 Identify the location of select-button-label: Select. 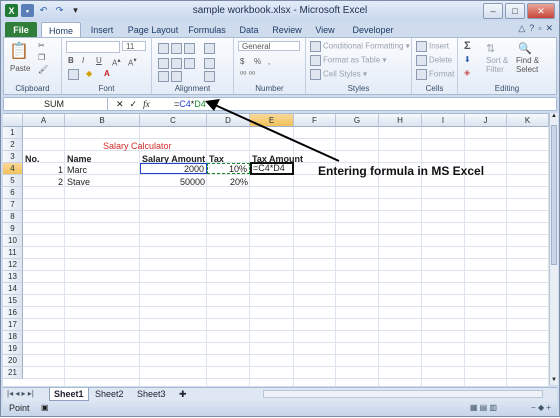
(527, 69).